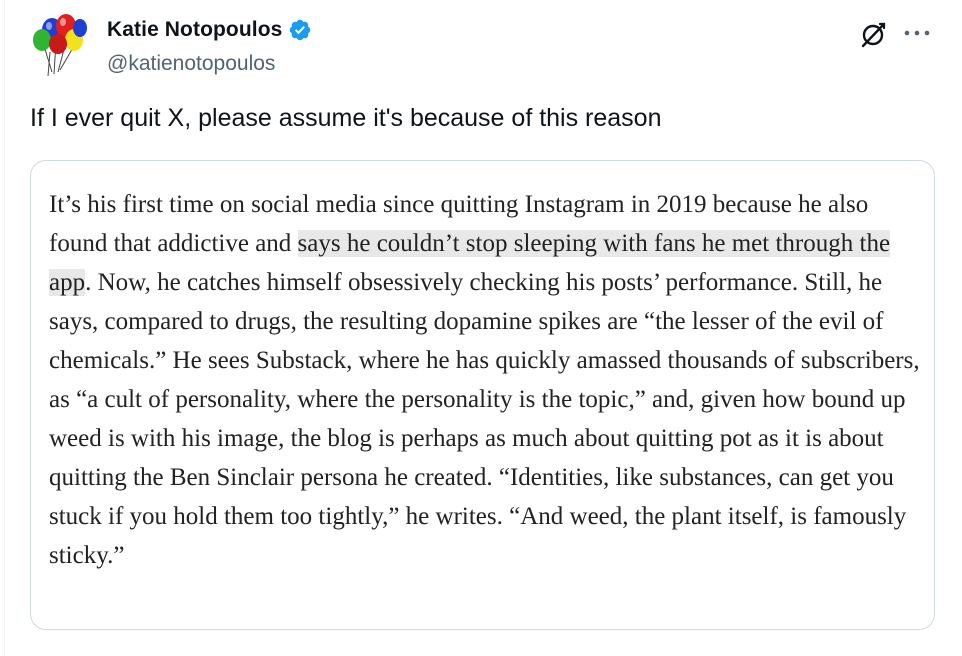  I want to click on grok-icon, so click(873, 35).